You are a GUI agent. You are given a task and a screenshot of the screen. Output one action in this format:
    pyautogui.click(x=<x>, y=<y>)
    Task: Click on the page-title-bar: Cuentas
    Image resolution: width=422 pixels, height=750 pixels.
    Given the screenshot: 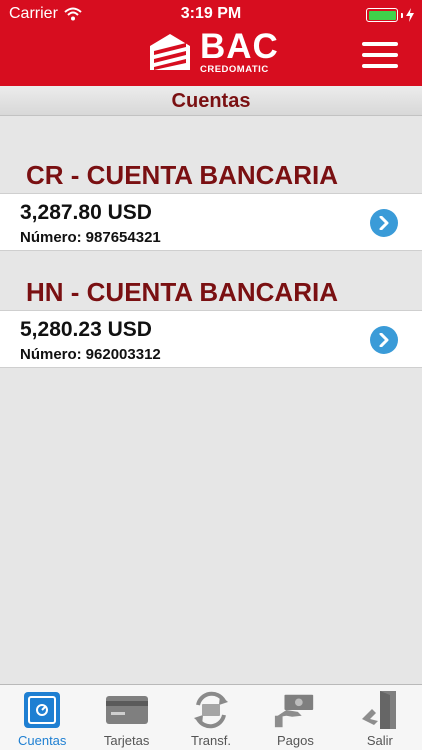 What is the action you would take?
    pyautogui.click(x=211, y=101)
    